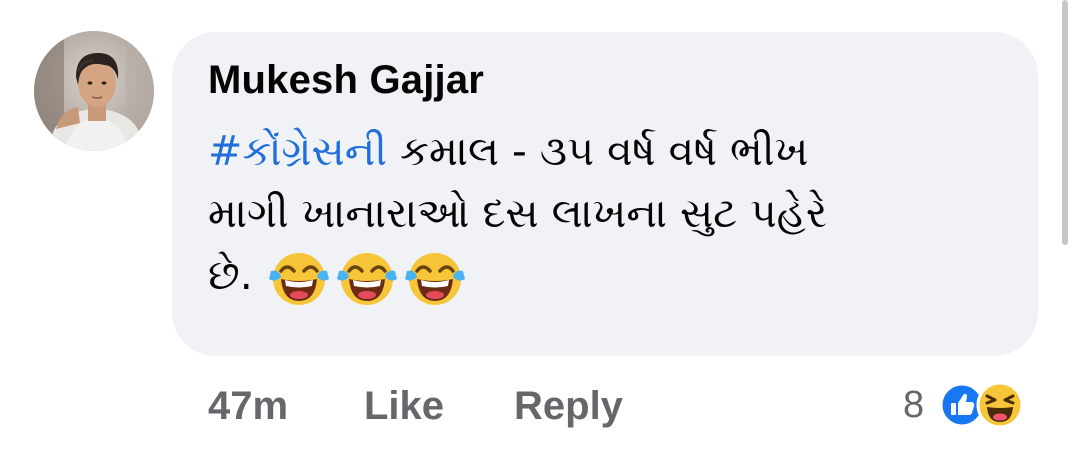 This screenshot has width=1077, height=456. I want to click on comment-line-1: #કોંગ્રેસની કમાલ - ૩૫ વર્ષ વર્ષ ભીખ, so click(598, 151).